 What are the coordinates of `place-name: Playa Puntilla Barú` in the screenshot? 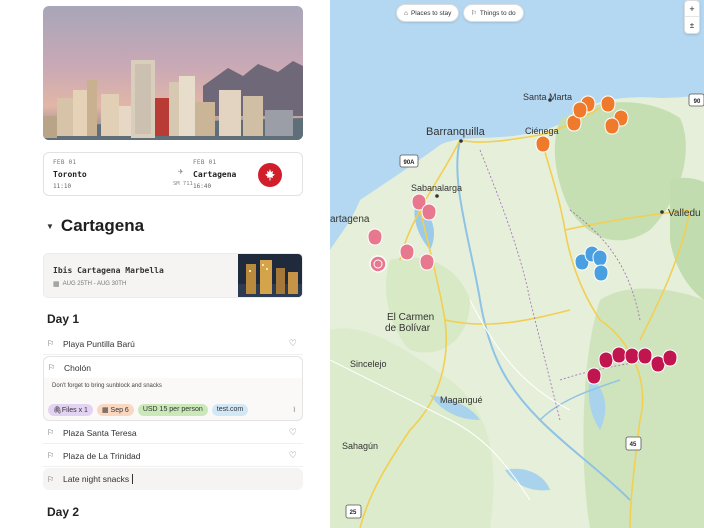 It's located at (99, 343).